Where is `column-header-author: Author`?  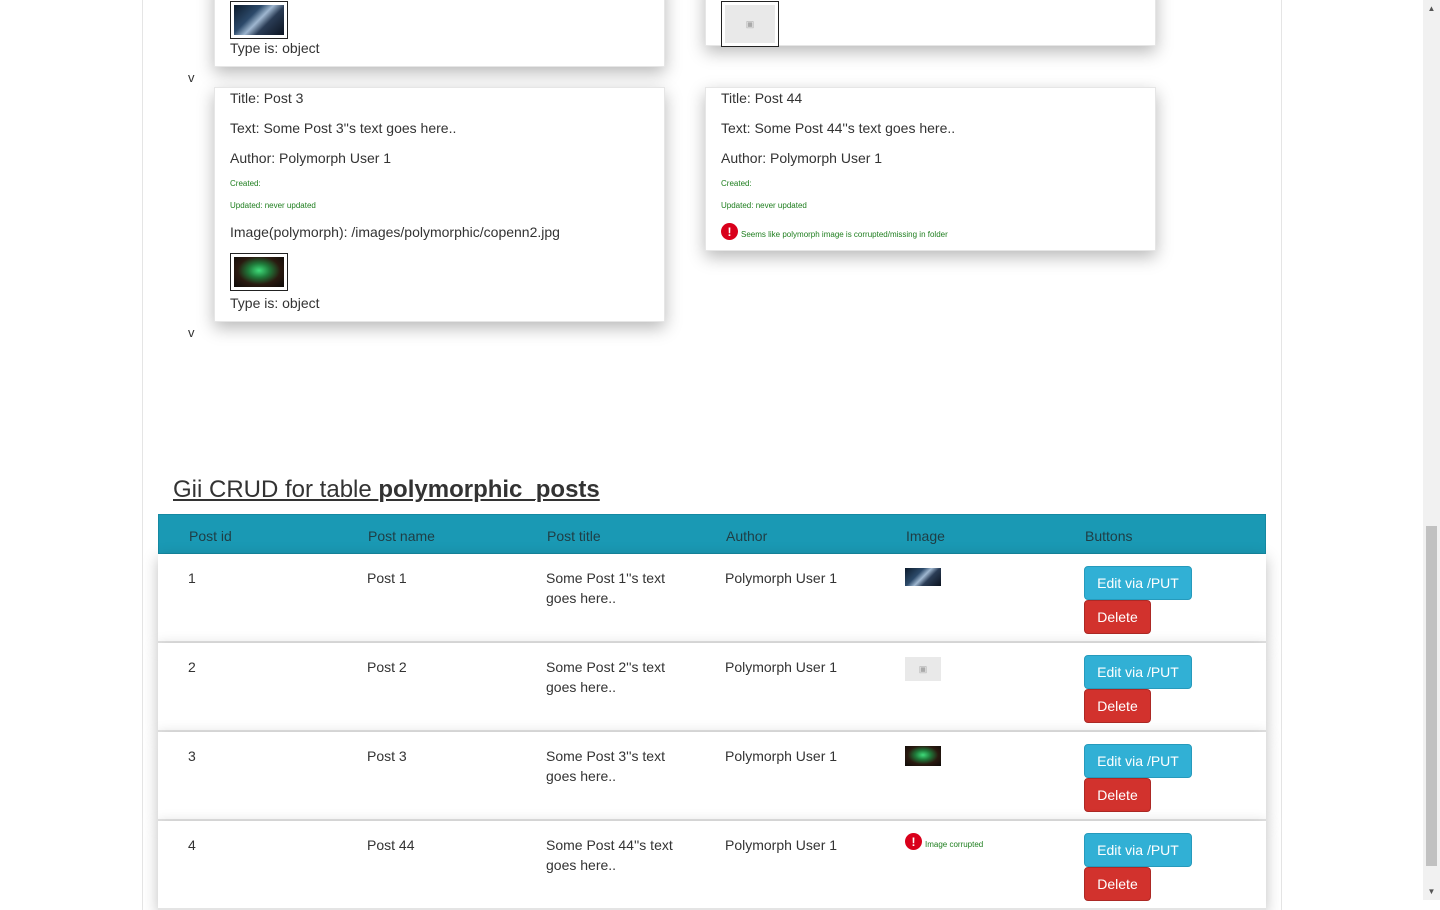
column-header-author: Author is located at coordinates (747, 536).